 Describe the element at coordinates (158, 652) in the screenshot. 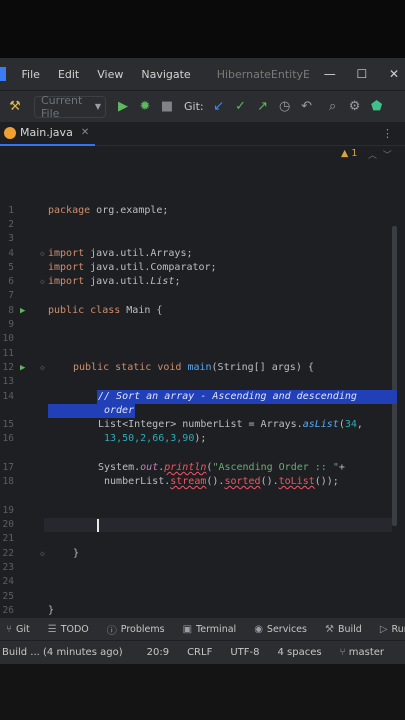

I see `caret-position: 20:9` at that location.